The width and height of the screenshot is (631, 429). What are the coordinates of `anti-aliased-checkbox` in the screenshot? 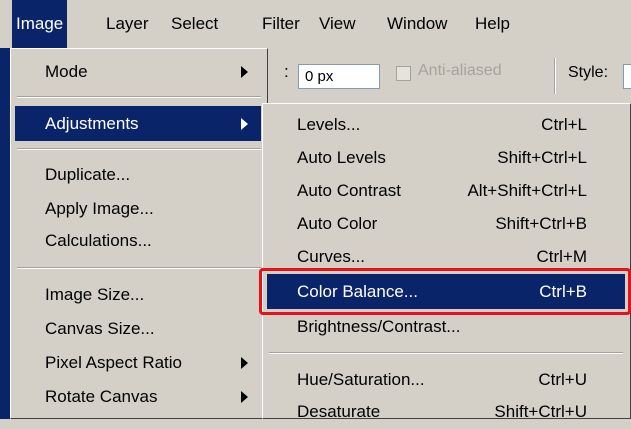 It's located at (403, 73).